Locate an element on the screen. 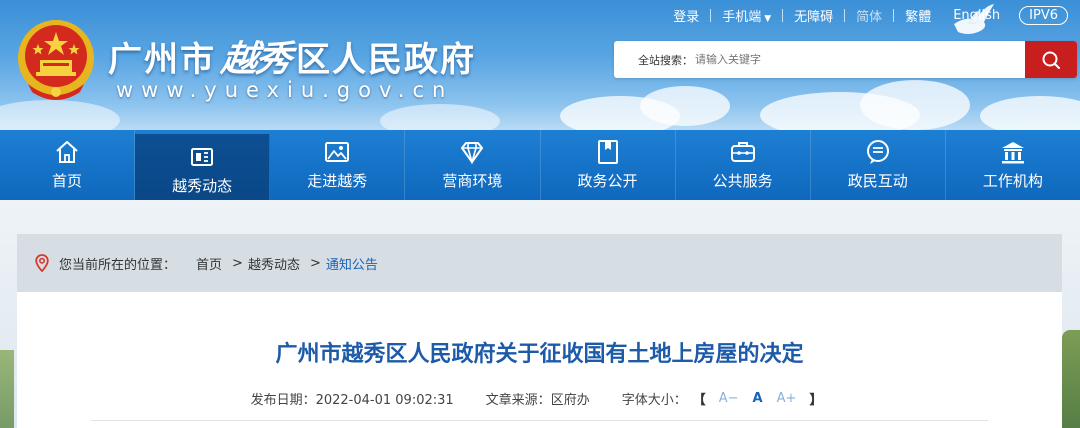 The image size is (1080, 428). nav-item-label: 政民互动 is located at coordinates (877, 181).